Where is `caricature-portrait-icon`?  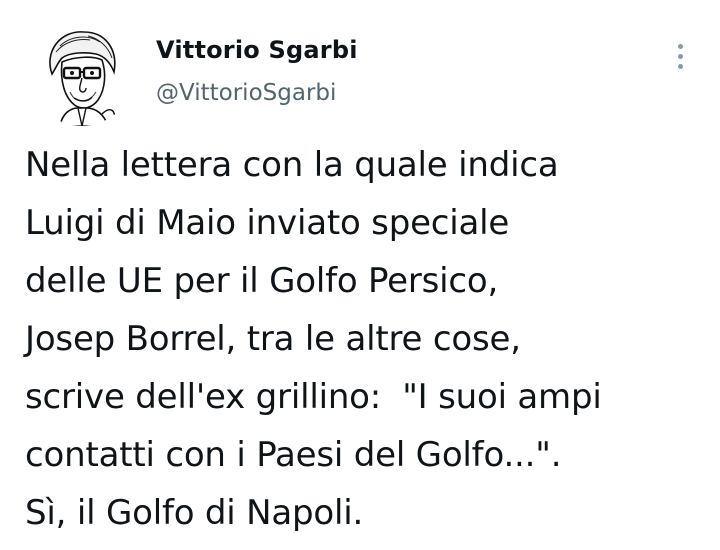 caricature-portrait-icon is located at coordinates (82, 74).